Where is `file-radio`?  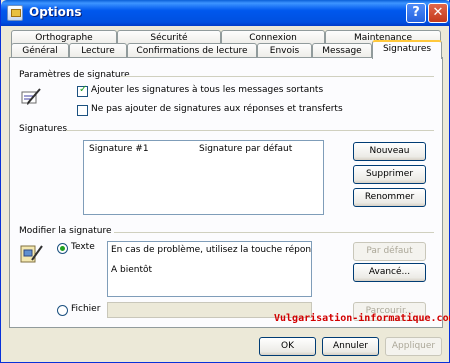
file-radio is located at coordinates (62, 310).